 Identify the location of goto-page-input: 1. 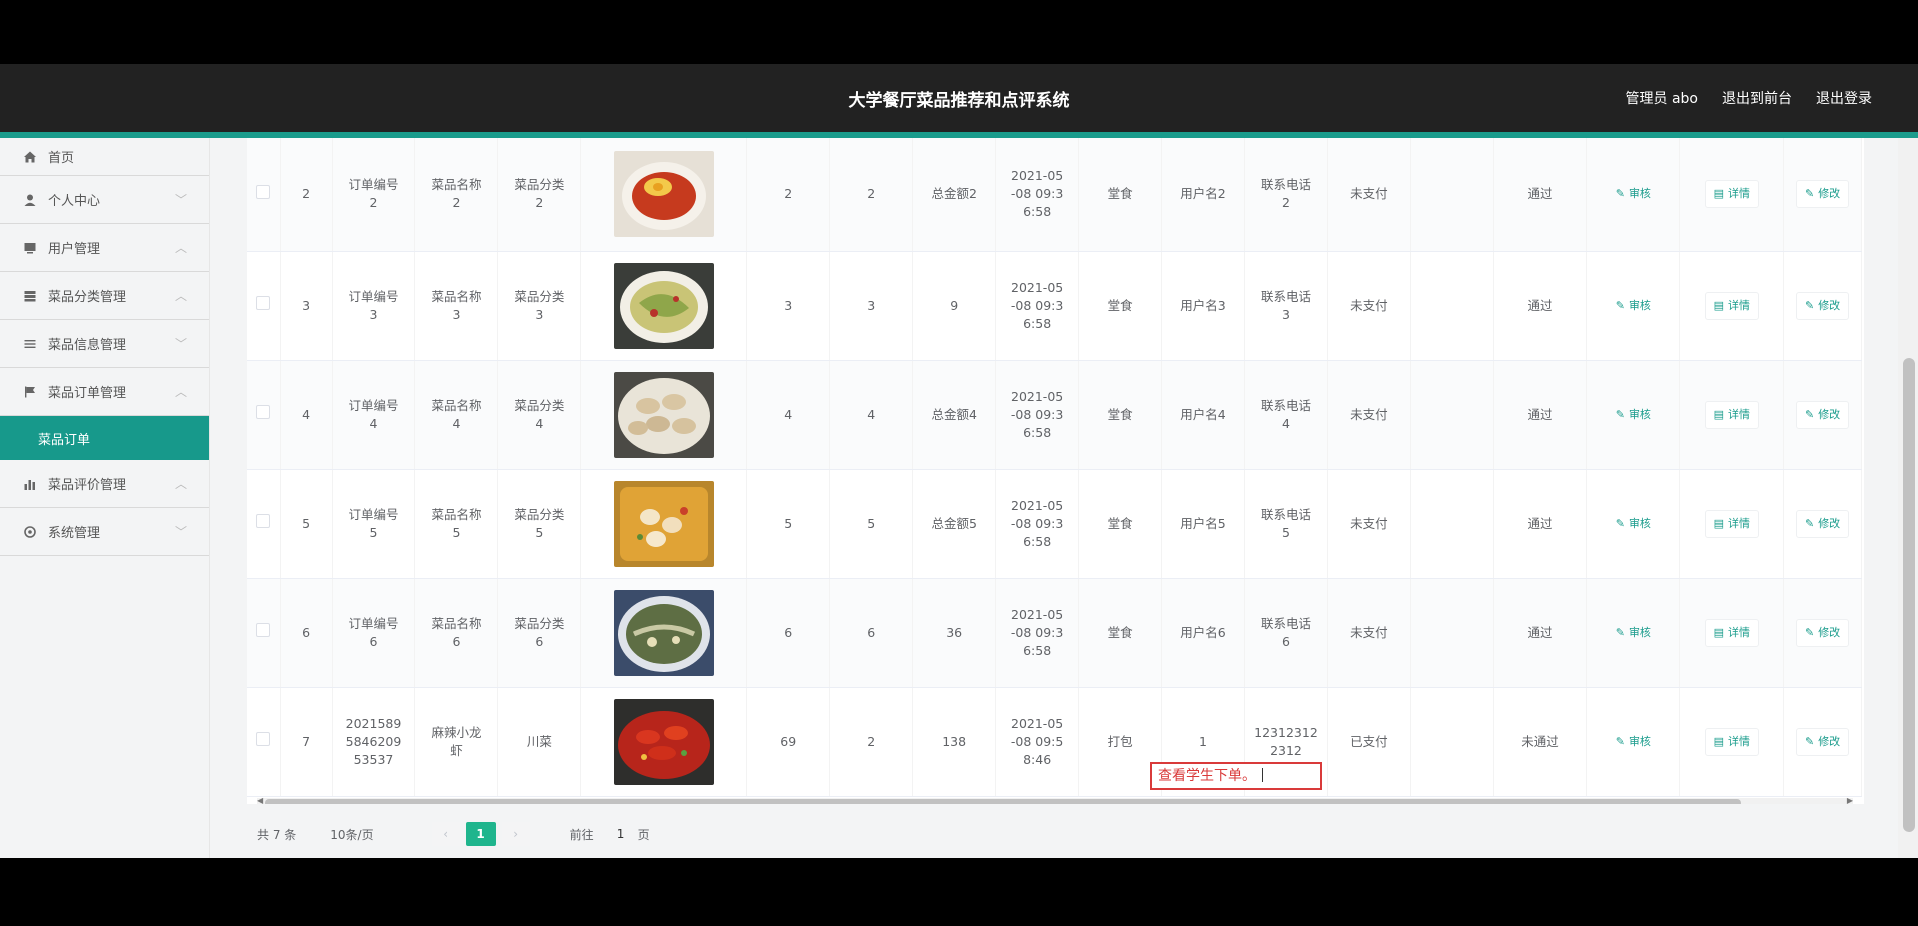
(621, 834).